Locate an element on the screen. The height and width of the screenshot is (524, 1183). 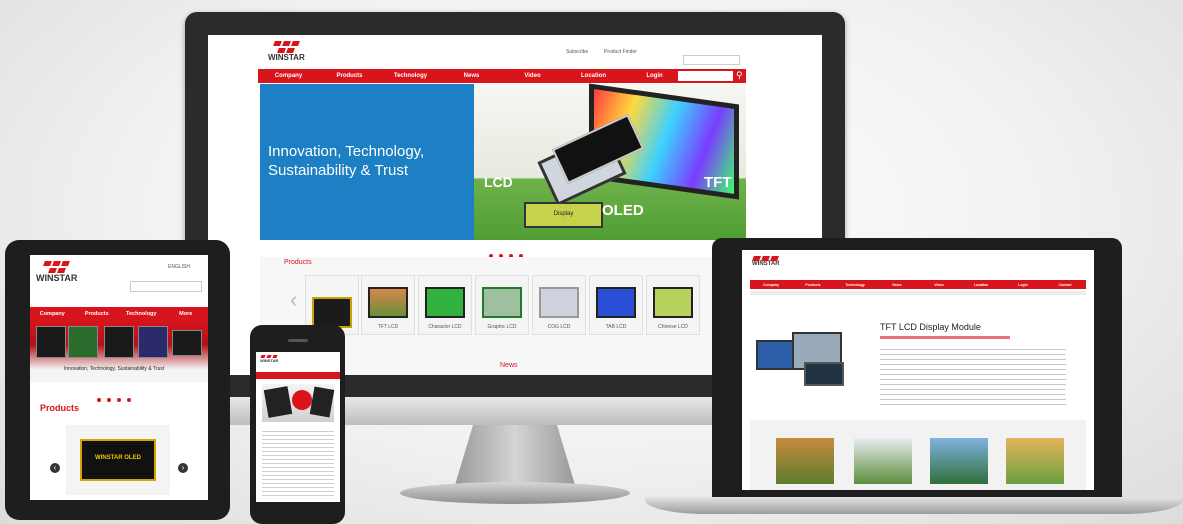
laptop-logo: WINSTAR is located at coordinates (766, 261).